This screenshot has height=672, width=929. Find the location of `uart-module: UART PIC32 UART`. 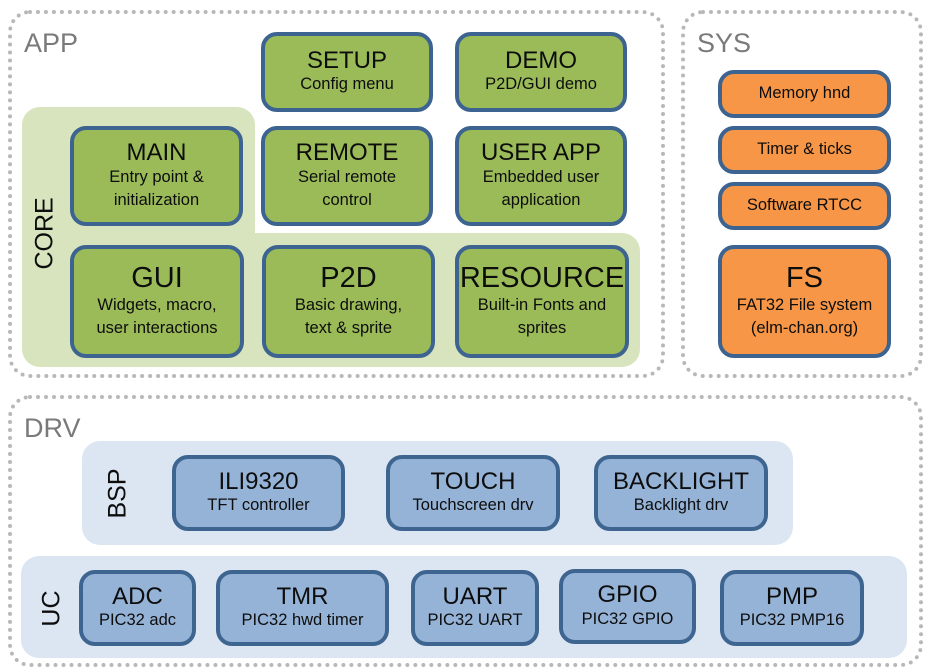

uart-module: UART PIC32 UART is located at coordinates (475, 608).